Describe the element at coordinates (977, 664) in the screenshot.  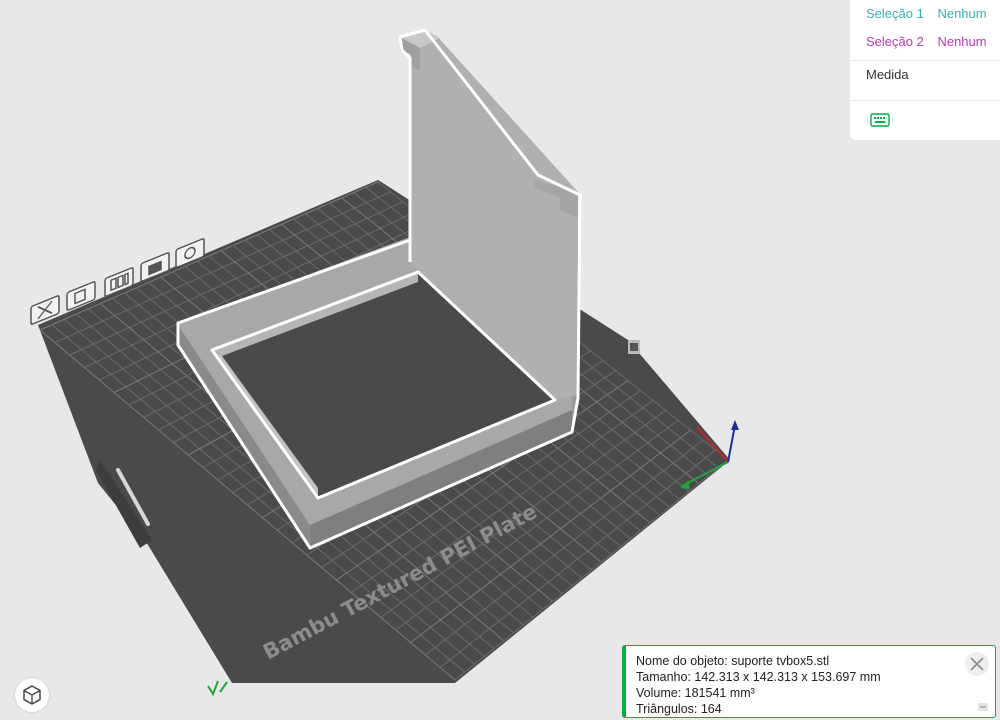
I see `close-icon` at that location.